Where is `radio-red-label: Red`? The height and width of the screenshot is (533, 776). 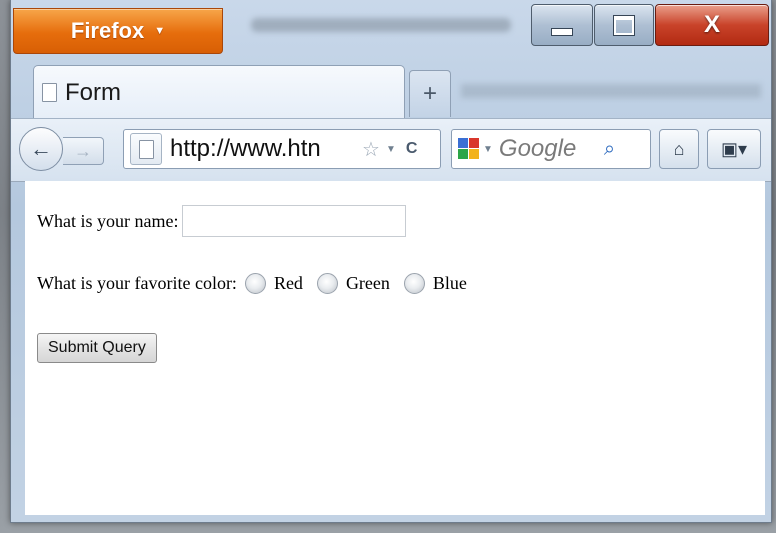 radio-red-label: Red is located at coordinates (288, 283).